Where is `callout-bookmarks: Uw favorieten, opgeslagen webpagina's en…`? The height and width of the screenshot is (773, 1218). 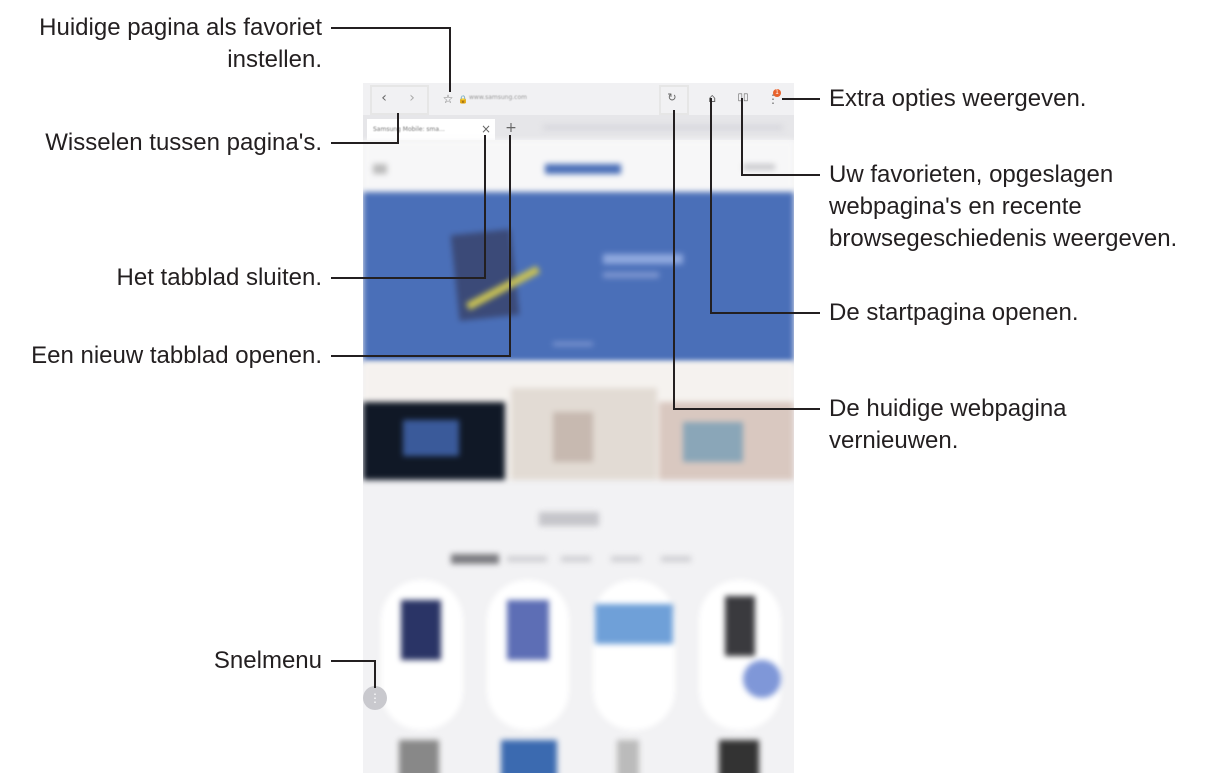
callout-bookmarks: Uw favorieten, opgeslagen webpagina's en… is located at coordinates (1003, 206).